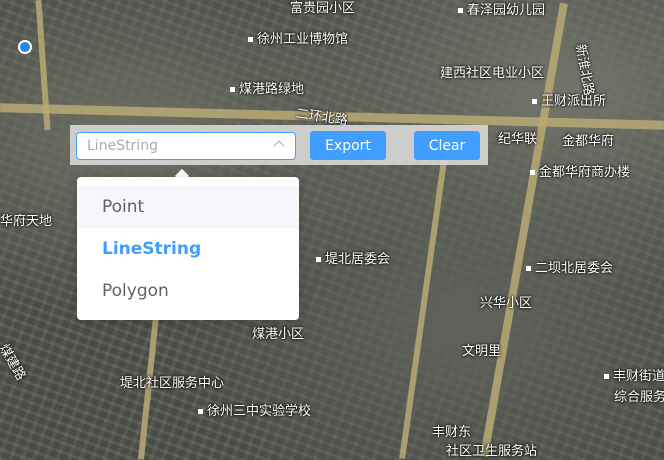  Describe the element at coordinates (26, 221) in the screenshot. I see `map-label: 华府天地` at that location.